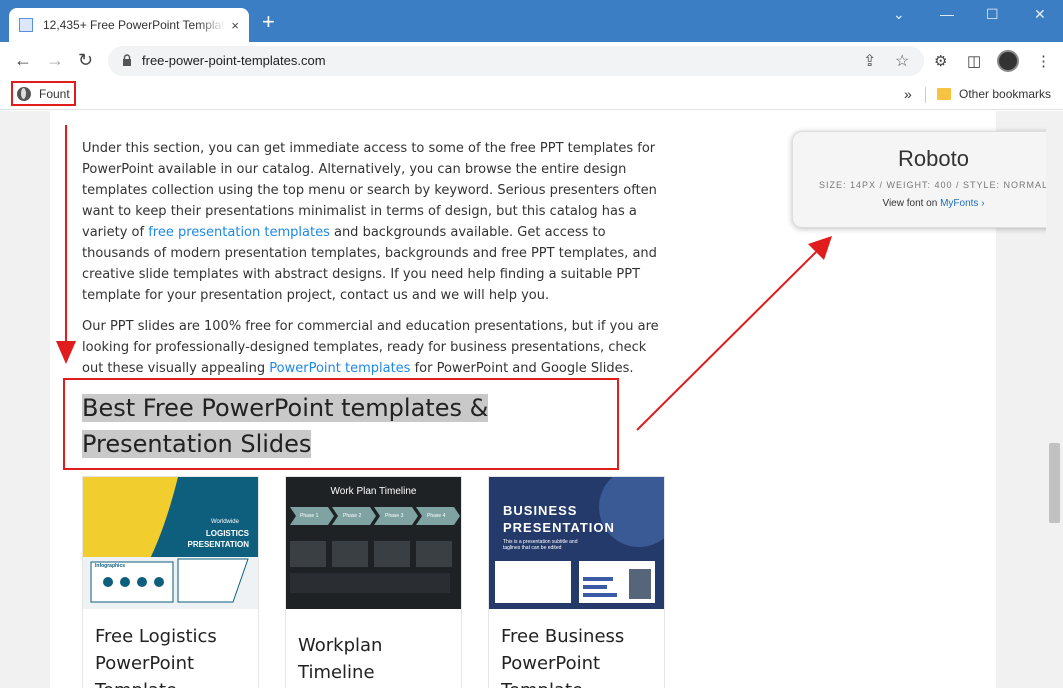 Image resolution: width=1063 pixels, height=688 pixels. What do you see at coordinates (902, 61) in the screenshot?
I see `bookmark-star-icon: ☆` at bounding box center [902, 61].